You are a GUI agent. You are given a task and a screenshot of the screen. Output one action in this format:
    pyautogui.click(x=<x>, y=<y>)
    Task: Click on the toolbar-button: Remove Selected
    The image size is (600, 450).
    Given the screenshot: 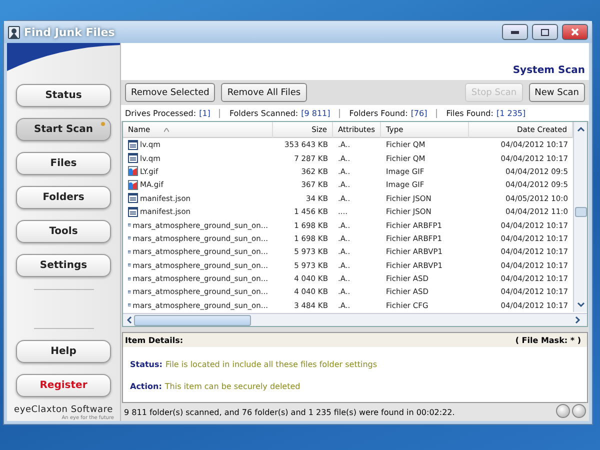 What is the action you would take?
    pyautogui.click(x=170, y=92)
    